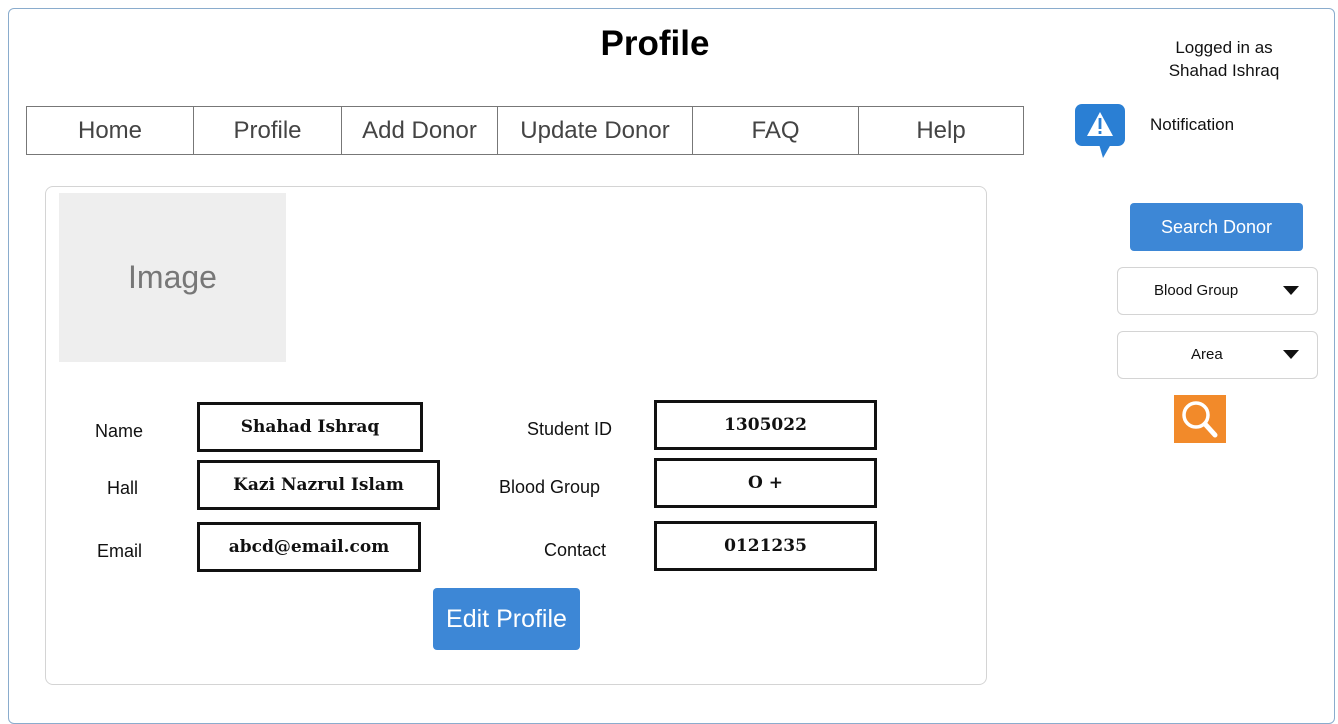  I want to click on notification-label: Notification, so click(1192, 125).